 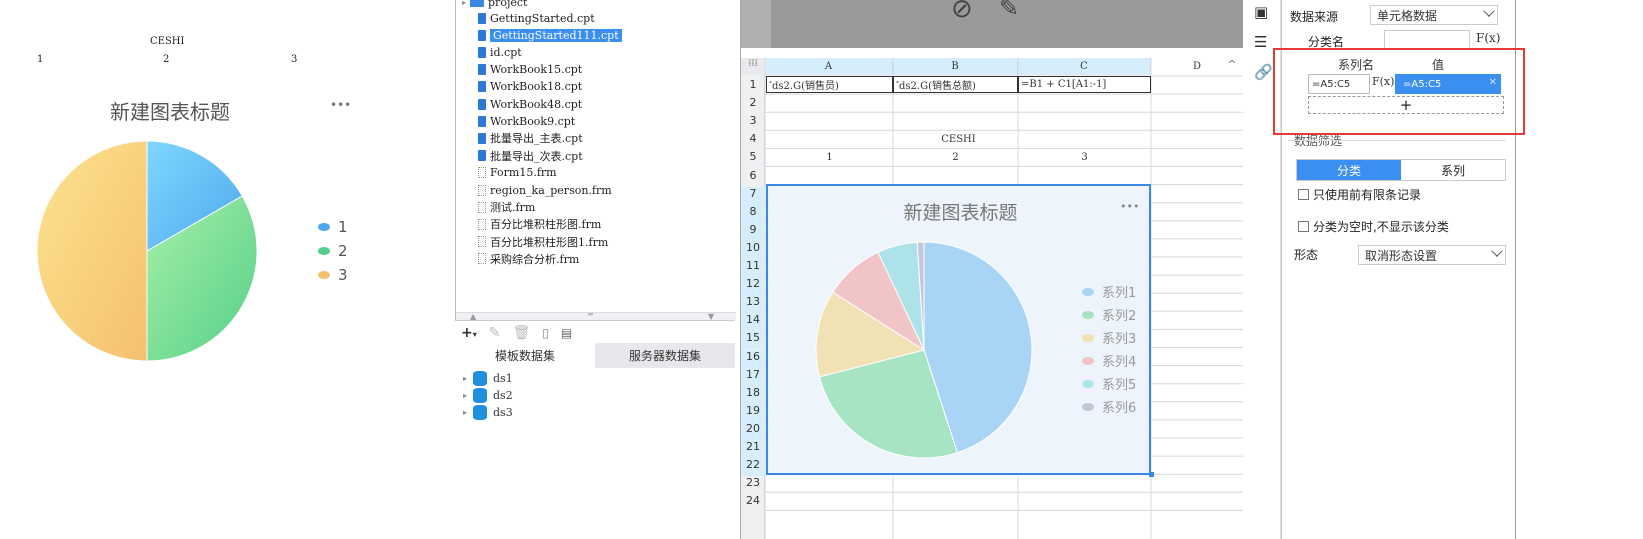 I want to click on data-source-select: 单元格数据, so click(x=1434, y=15).